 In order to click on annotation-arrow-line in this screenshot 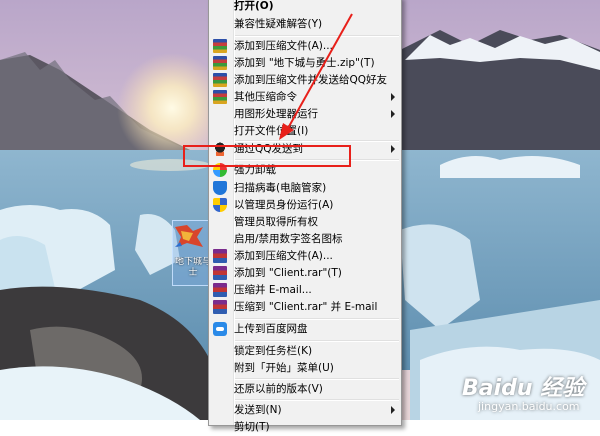, I will do `click(319, 72)`.